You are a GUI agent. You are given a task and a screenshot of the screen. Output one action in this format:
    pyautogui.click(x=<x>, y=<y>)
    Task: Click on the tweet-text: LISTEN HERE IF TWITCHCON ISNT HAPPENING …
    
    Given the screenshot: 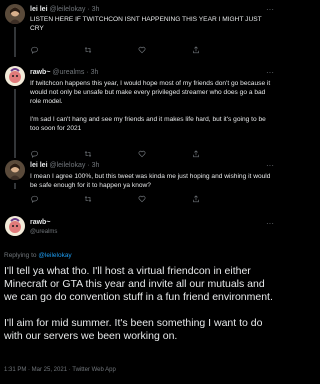 What is the action you would take?
    pyautogui.click(x=146, y=24)
    